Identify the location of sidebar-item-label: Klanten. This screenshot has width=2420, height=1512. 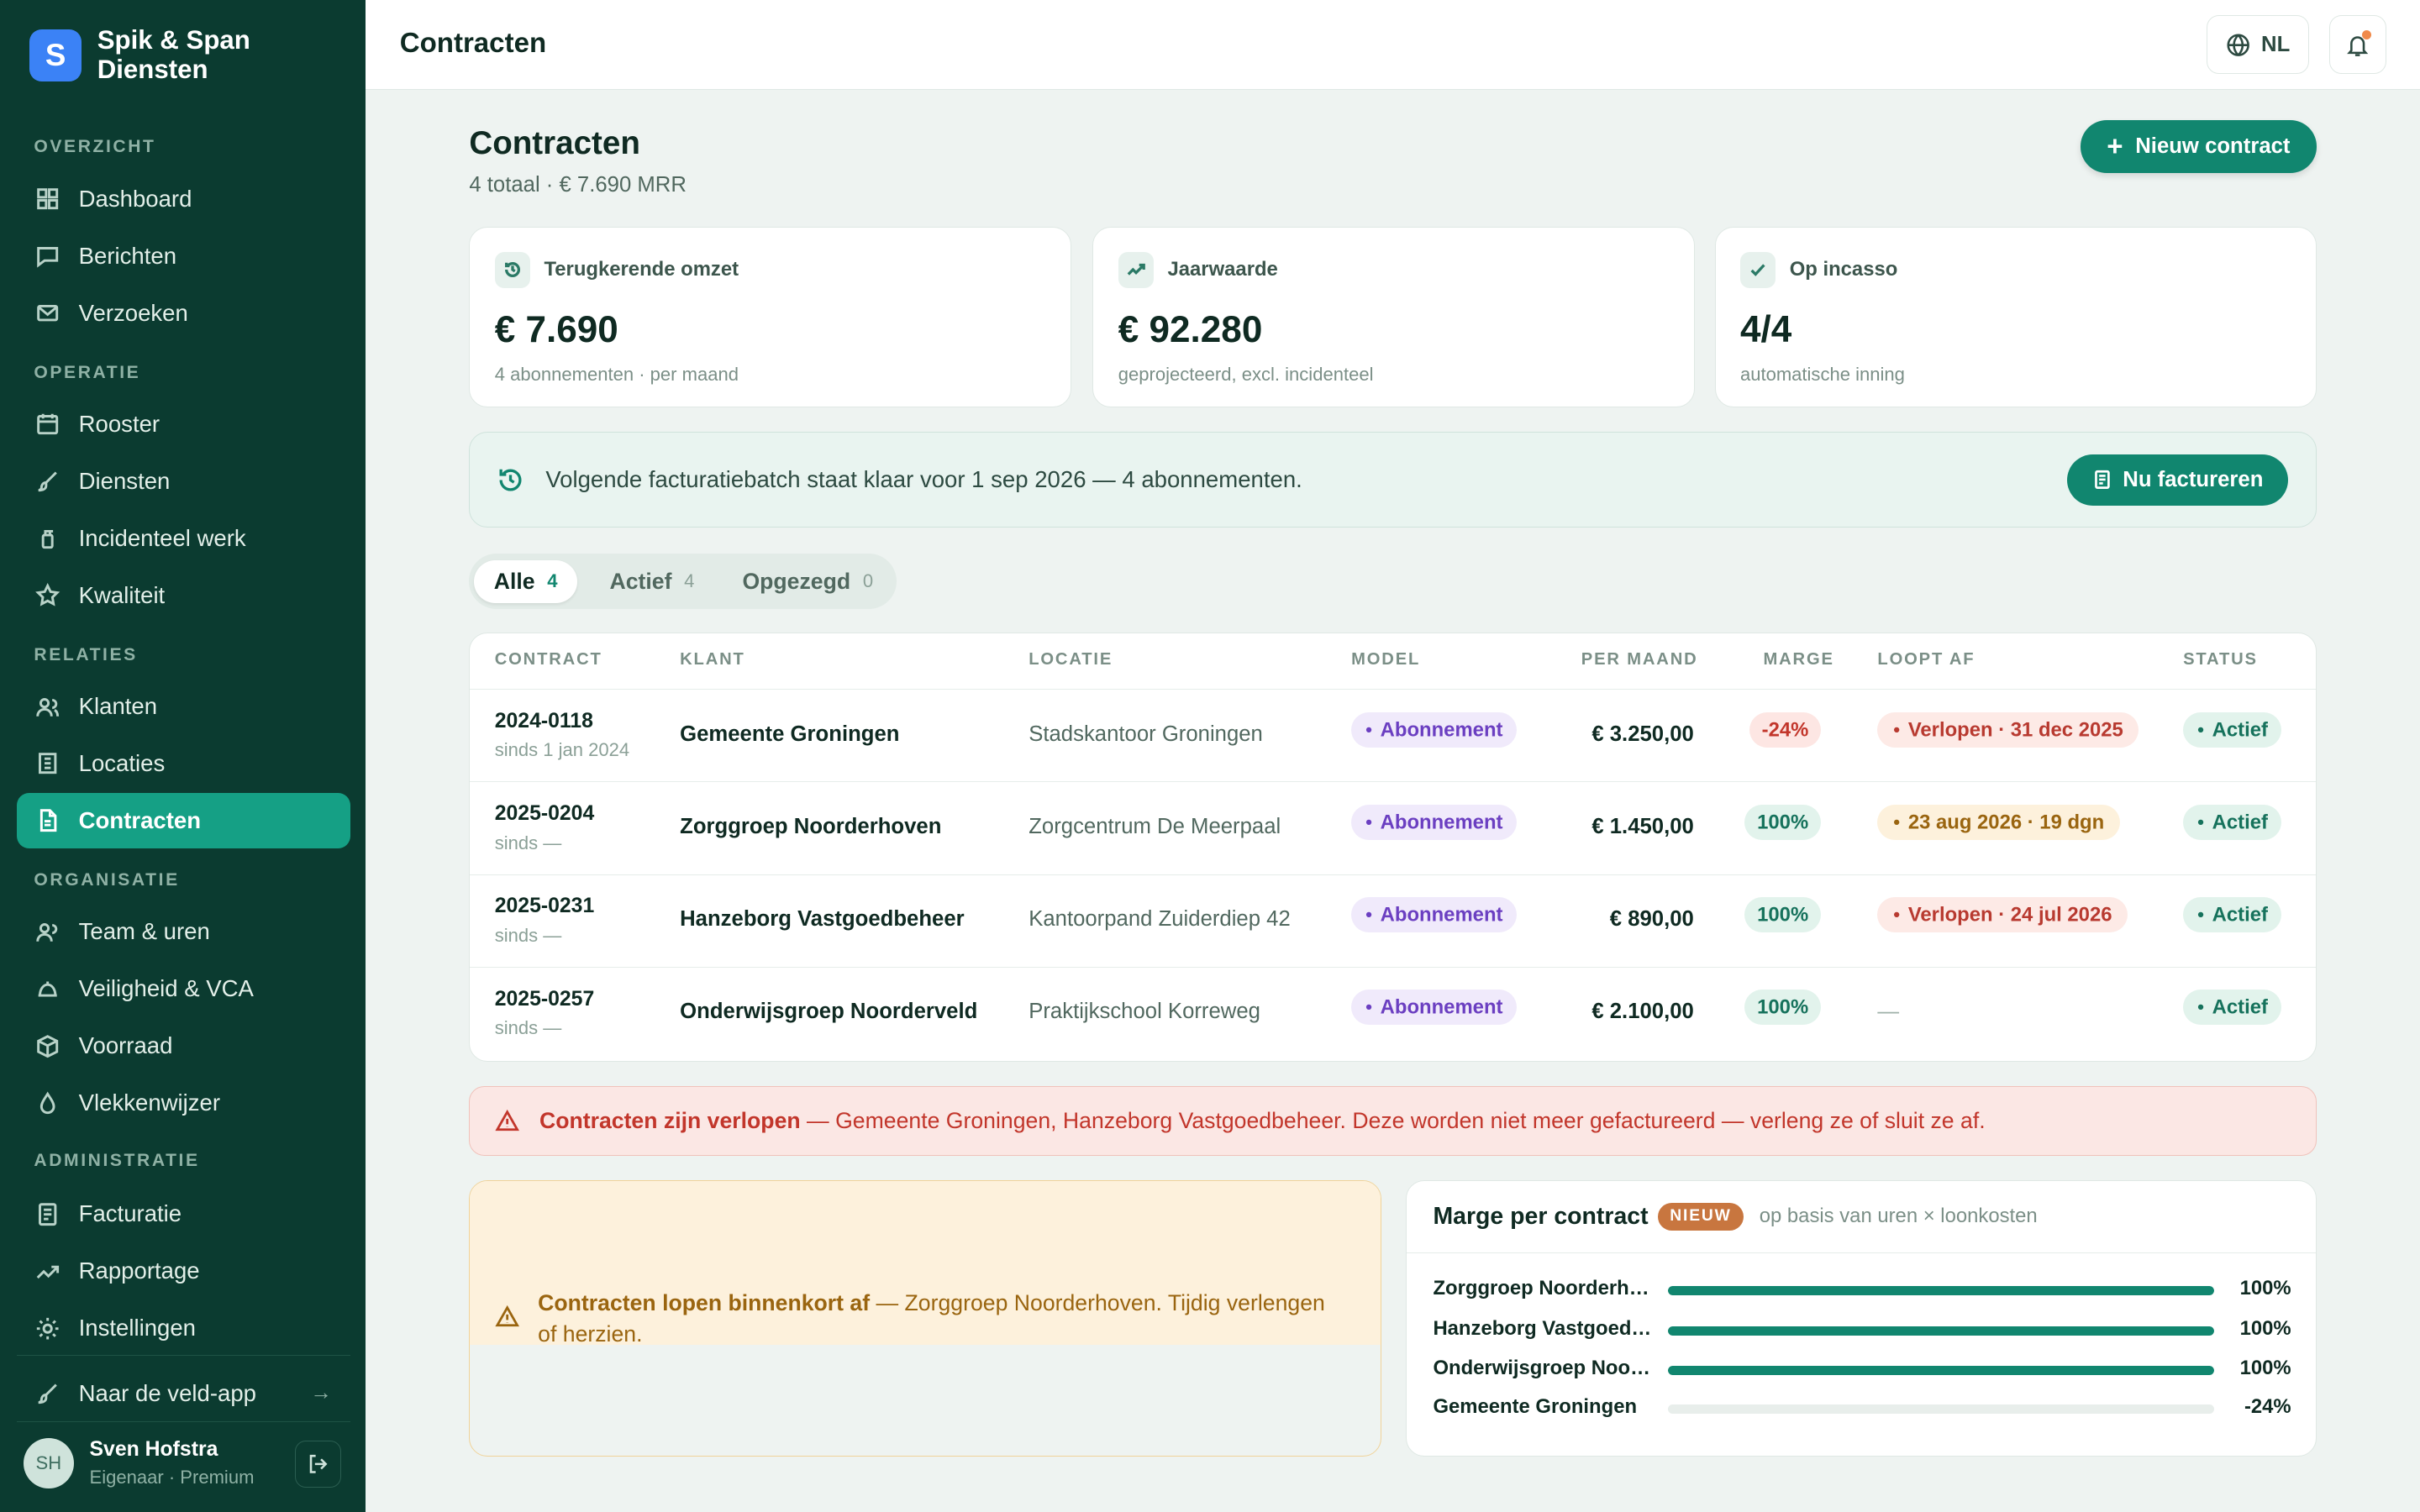
(118, 706).